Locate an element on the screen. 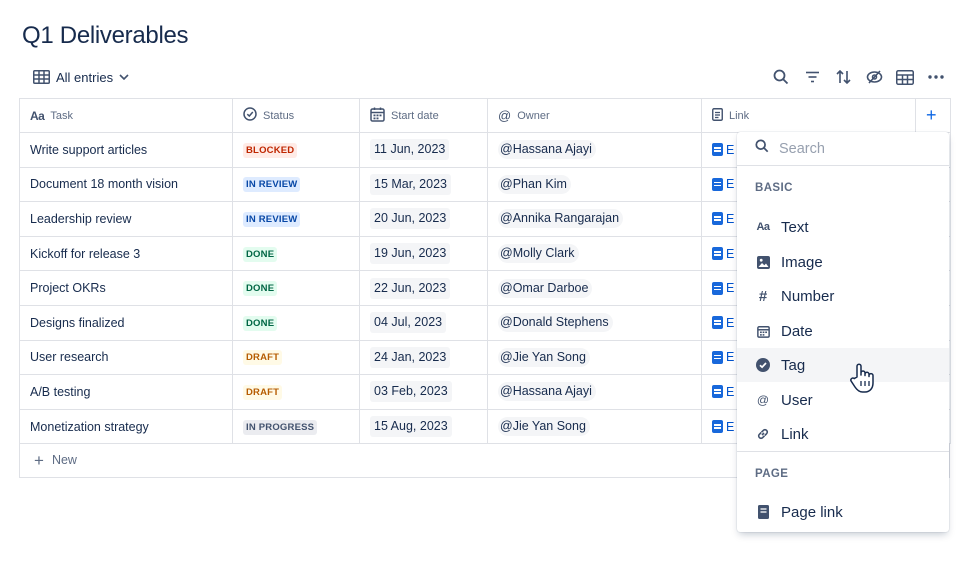 The image size is (971, 561). menu-item-tag: Tag is located at coordinates (843, 365).